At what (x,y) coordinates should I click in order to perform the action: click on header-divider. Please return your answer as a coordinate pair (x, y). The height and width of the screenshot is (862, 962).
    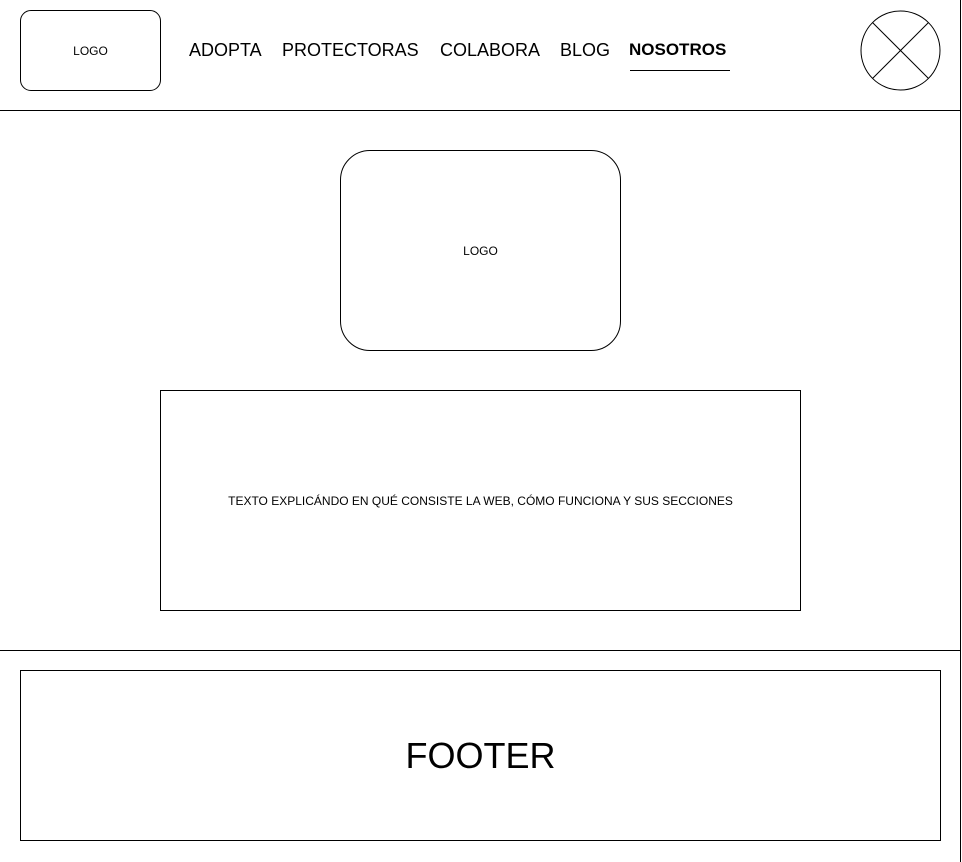
    Looking at the image, I should click on (480, 110).